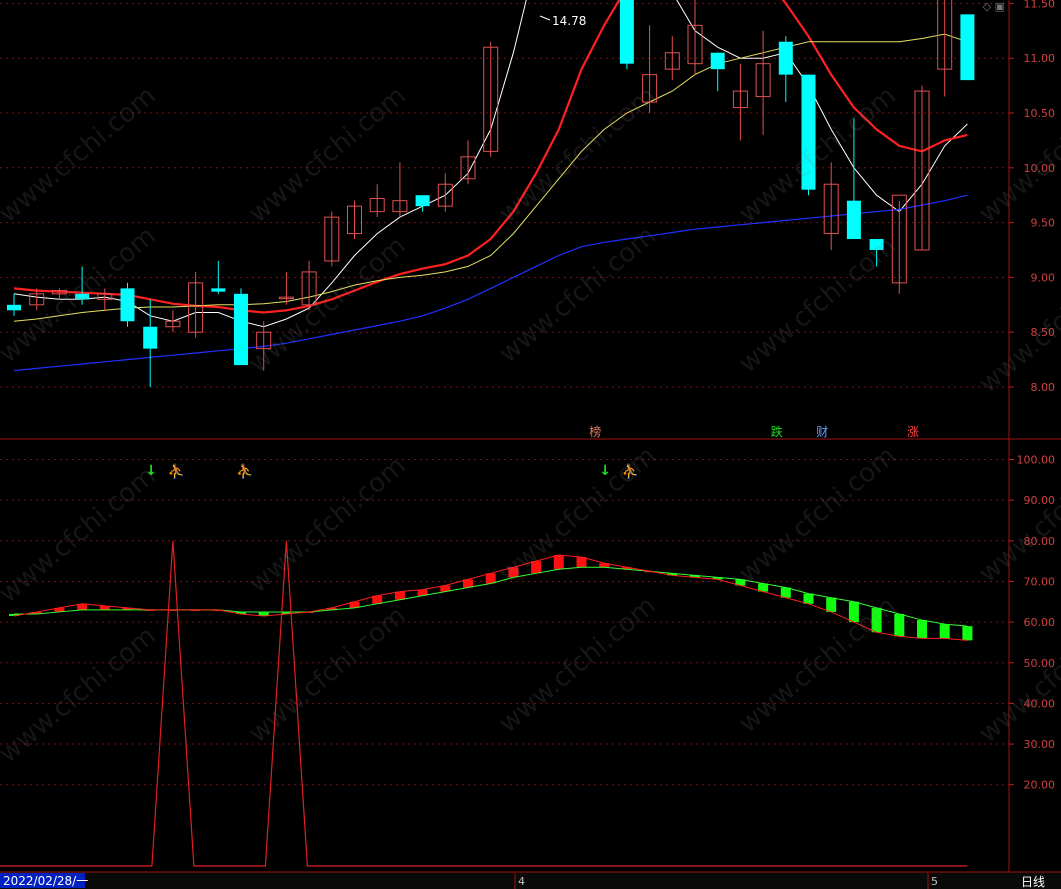 The width and height of the screenshot is (1061, 889). Describe the element at coordinates (1040, 113) in the screenshot. I see `price-tick-label: 10.50` at that location.